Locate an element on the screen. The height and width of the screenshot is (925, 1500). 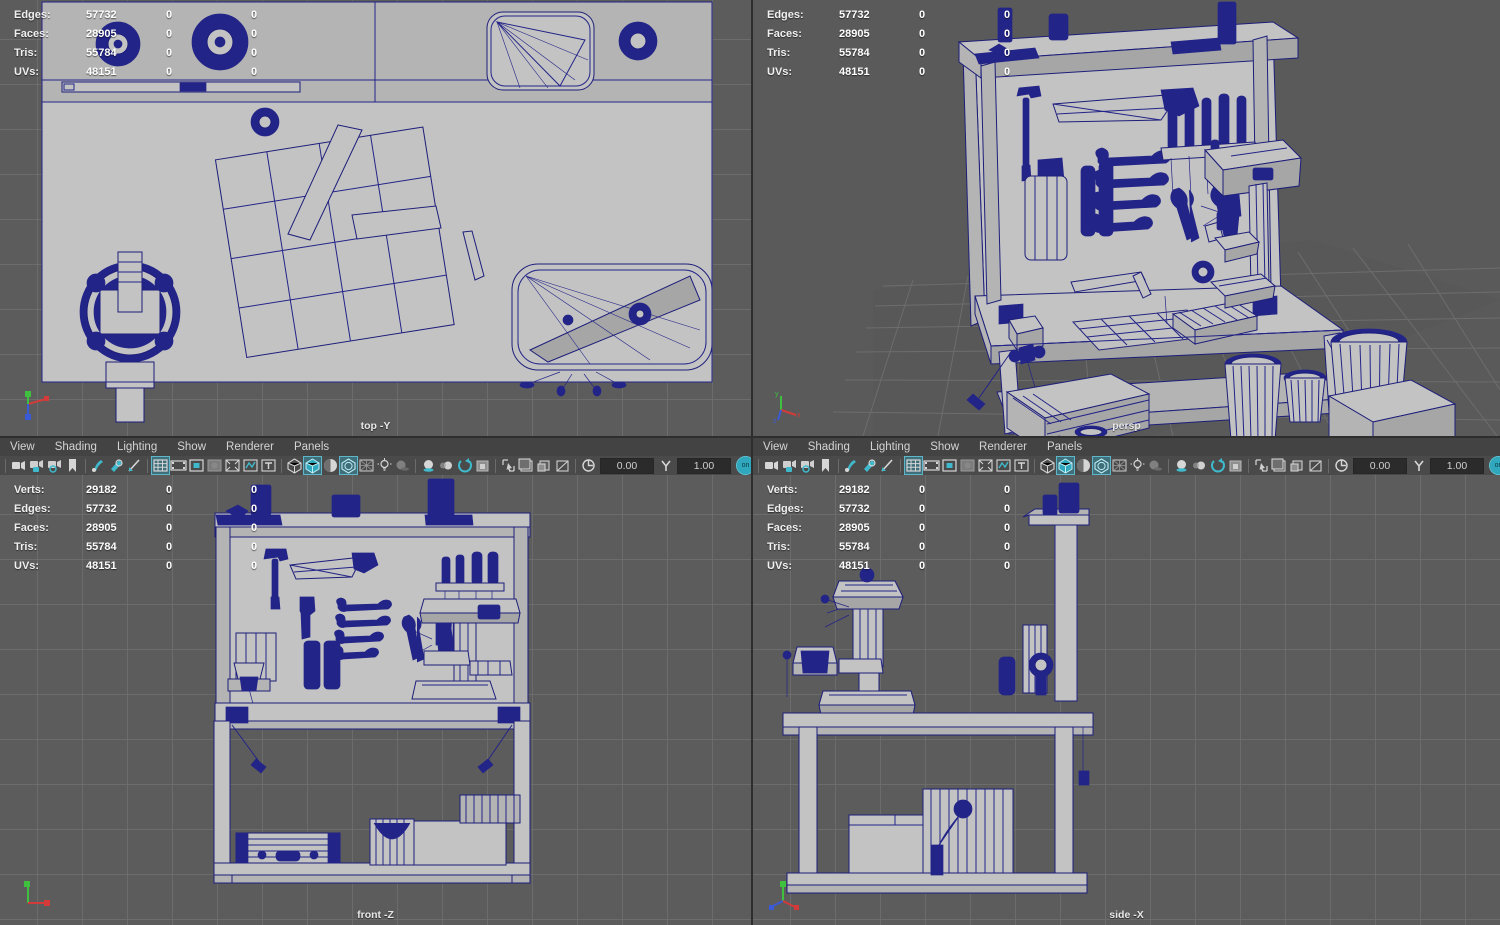
gamma-icon-side is located at coordinates (1418, 465).